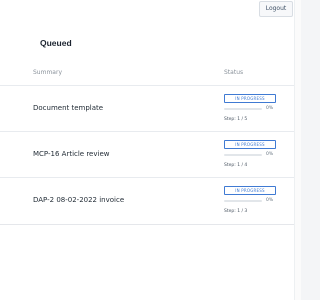  Describe the element at coordinates (236, 165) in the screenshot. I see `step-text: Step: 1 / 4` at that location.